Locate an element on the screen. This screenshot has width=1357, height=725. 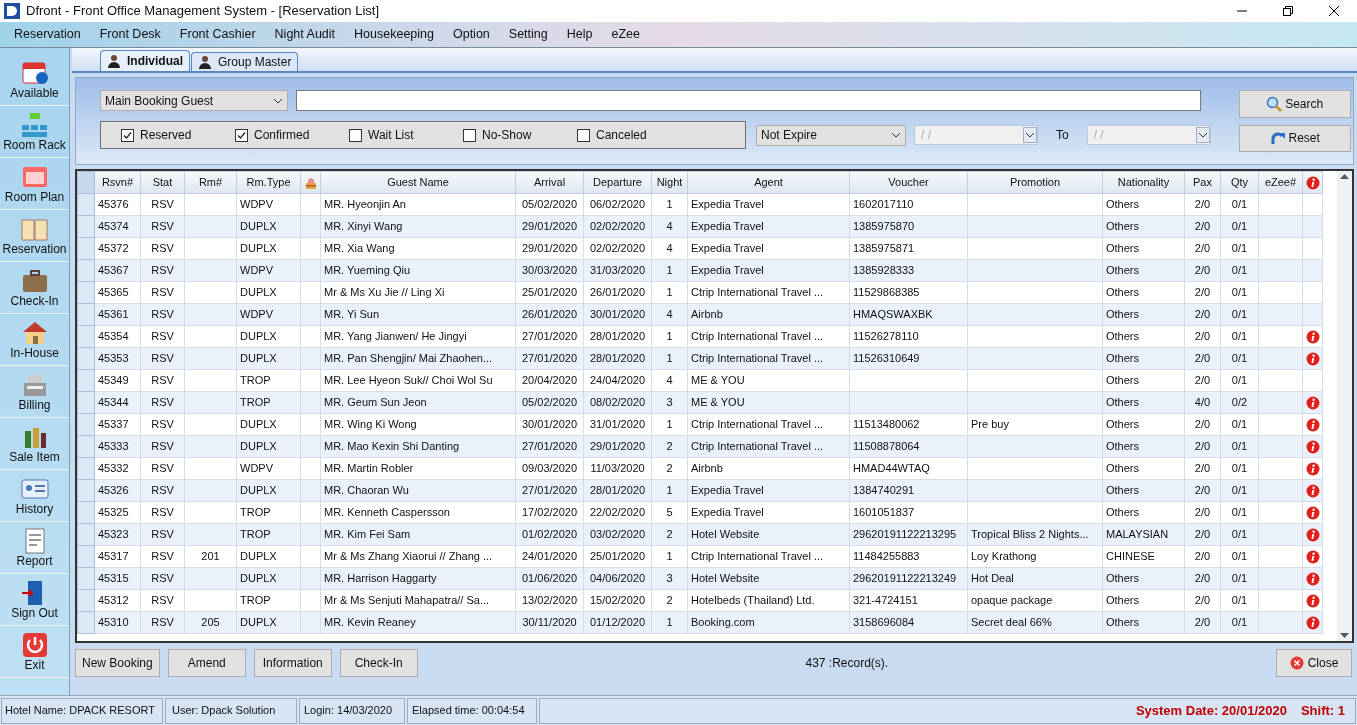
column-header: Rm.Type is located at coordinates (268, 182).